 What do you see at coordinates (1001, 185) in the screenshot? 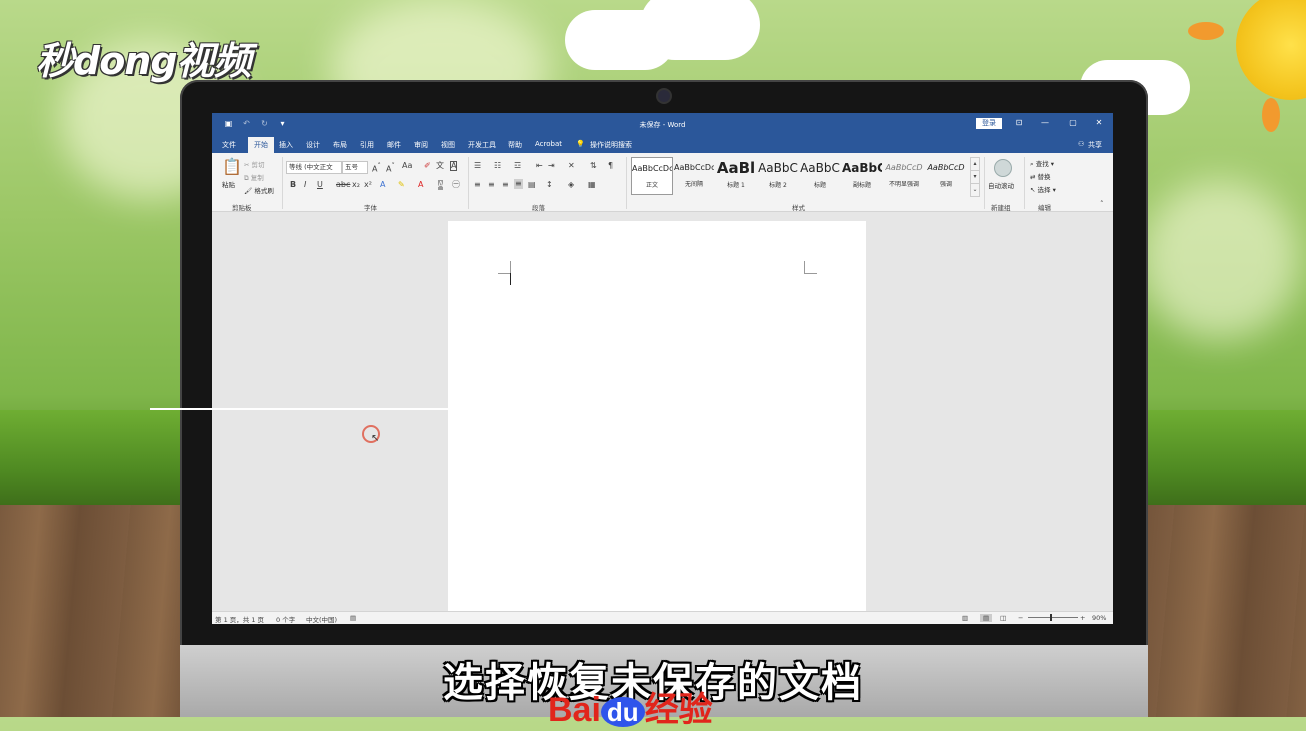
I see `auto-scroll-button: 自动滚动` at bounding box center [1001, 185].